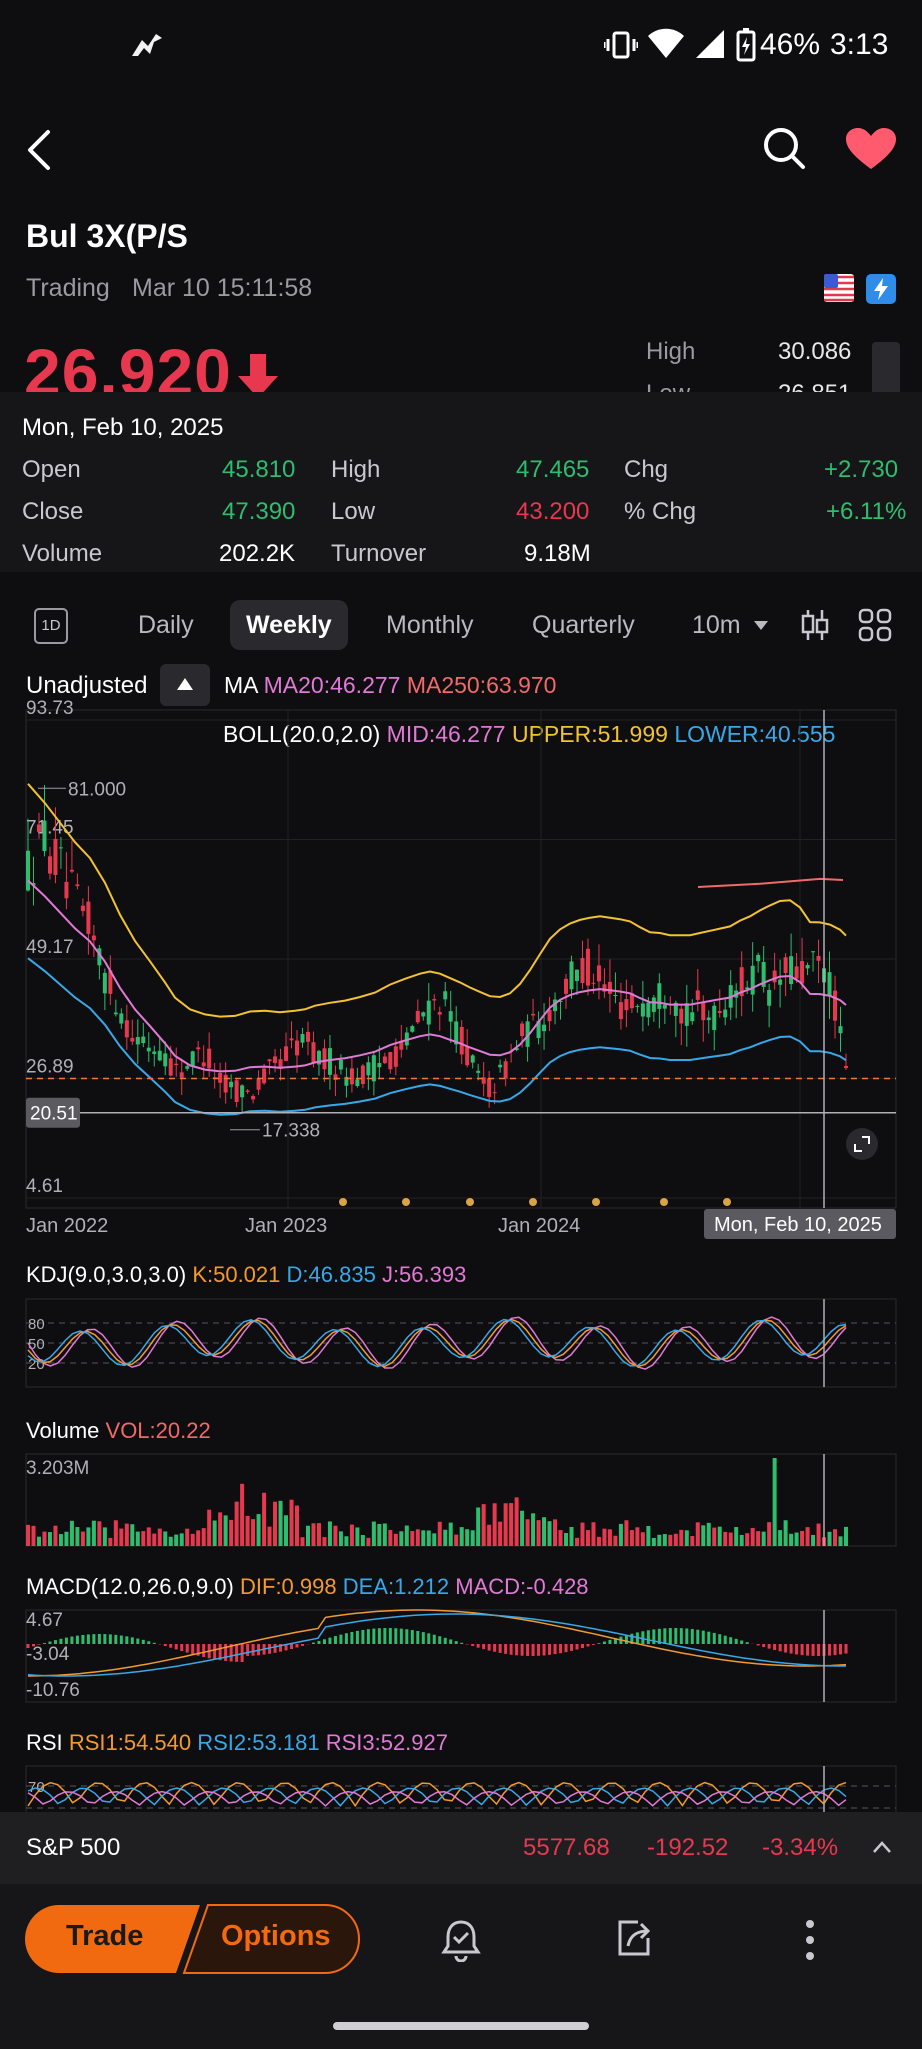 The image size is (922, 2049). Describe the element at coordinates (430, 625) in the screenshot. I see `tab-monthly: Monthly` at that location.